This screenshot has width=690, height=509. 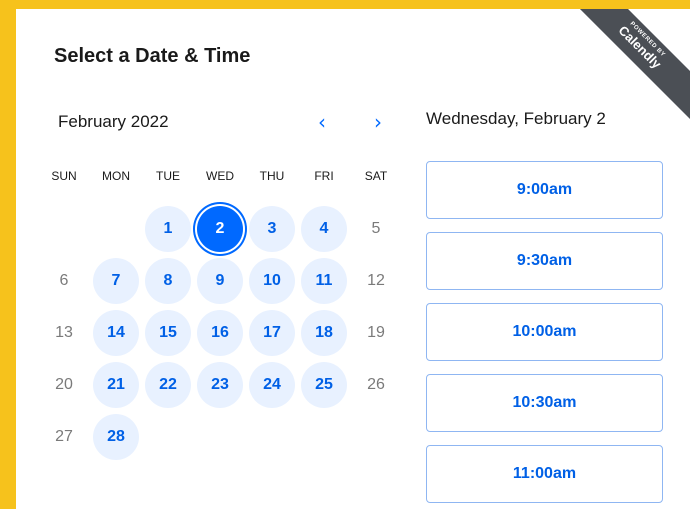 I want to click on calendar-cell: 5, so click(x=376, y=229).